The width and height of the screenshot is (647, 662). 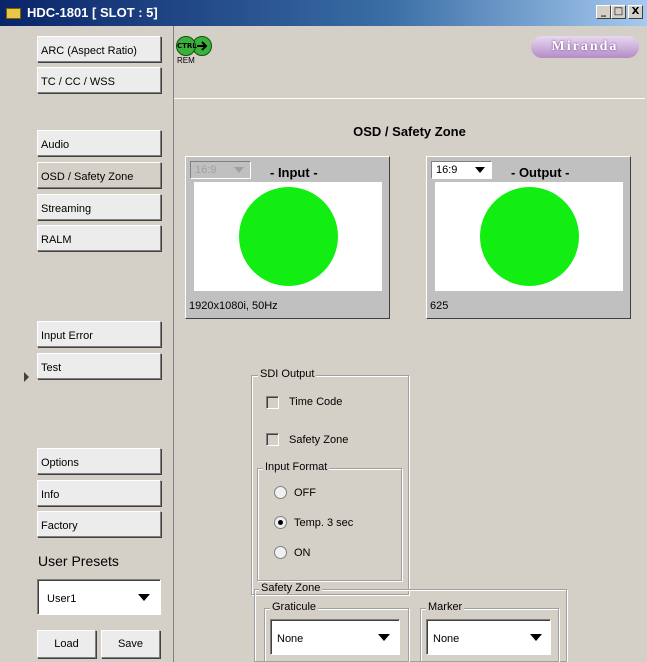 What do you see at coordinates (99, 597) in the screenshot?
I see `user-preset-dropdown: User1` at bounding box center [99, 597].